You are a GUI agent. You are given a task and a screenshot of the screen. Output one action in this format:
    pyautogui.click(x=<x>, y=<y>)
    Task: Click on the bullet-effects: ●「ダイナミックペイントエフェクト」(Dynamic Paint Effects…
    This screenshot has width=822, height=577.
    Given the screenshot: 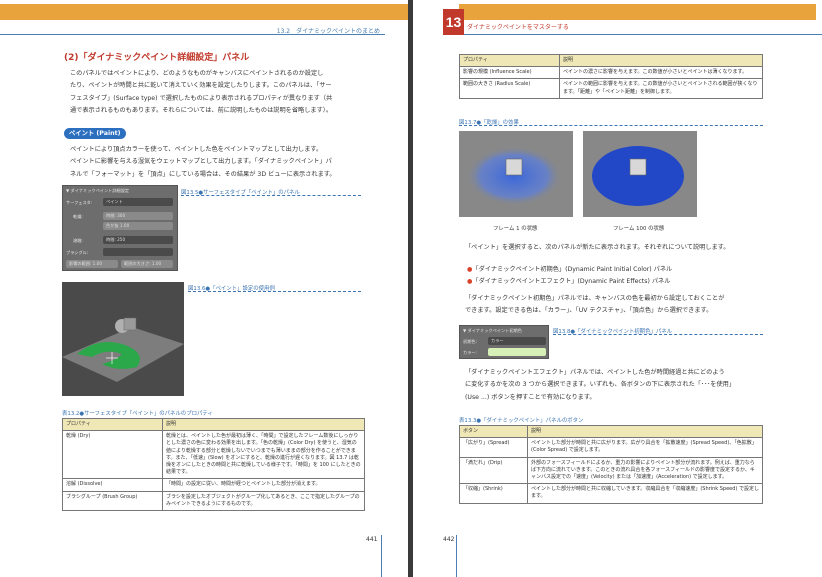 What is the action you would take?
    pyautogui.click(x=569, y=281)
    